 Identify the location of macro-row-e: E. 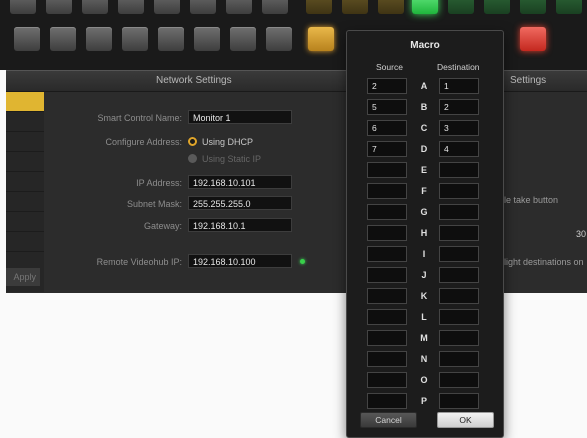
(425, 170).